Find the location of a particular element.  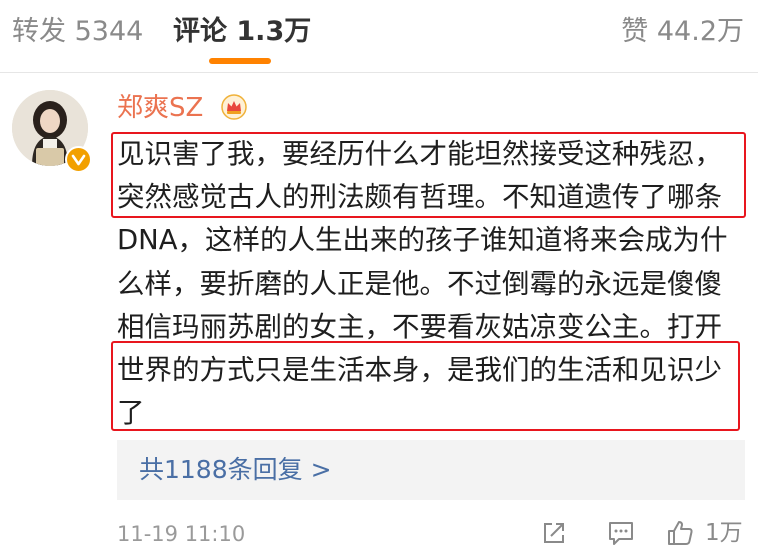

tab-bar: 转发 5344 评论 1.3万 赞 44.2万 is located at coordinates (379, 36).